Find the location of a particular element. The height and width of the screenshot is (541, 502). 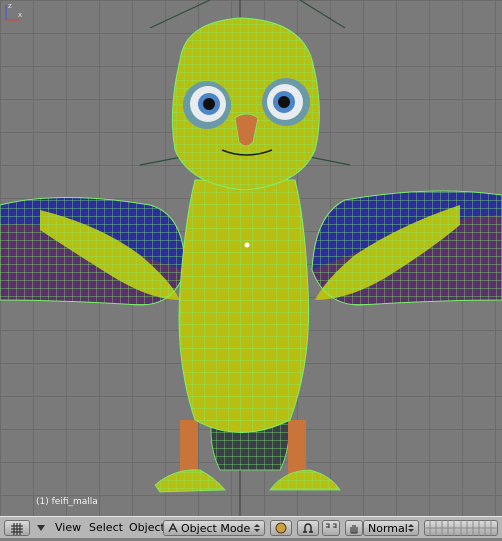

draw-type-select is located at coordinates (281, 528).